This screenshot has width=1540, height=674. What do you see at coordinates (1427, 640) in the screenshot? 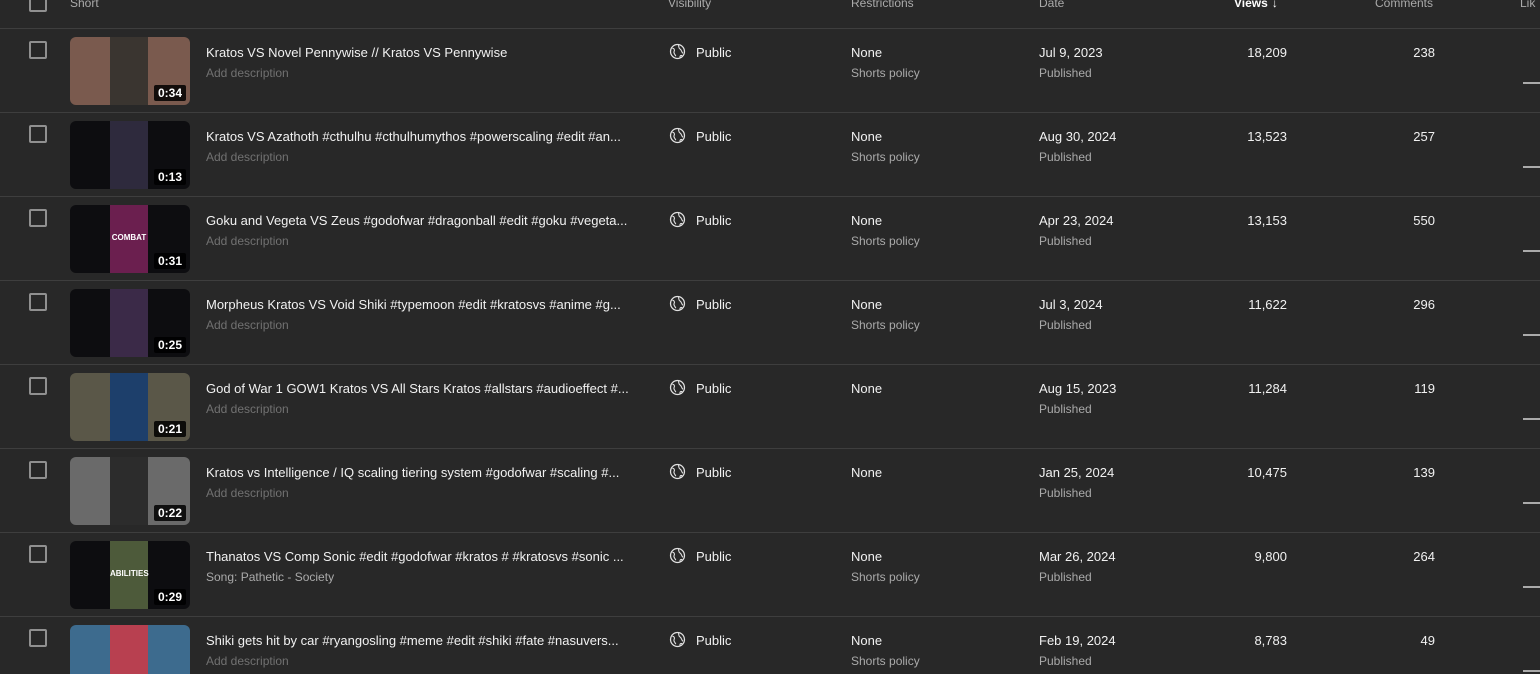
I see `comments-count: 49` at bounding box center [1427, 640].